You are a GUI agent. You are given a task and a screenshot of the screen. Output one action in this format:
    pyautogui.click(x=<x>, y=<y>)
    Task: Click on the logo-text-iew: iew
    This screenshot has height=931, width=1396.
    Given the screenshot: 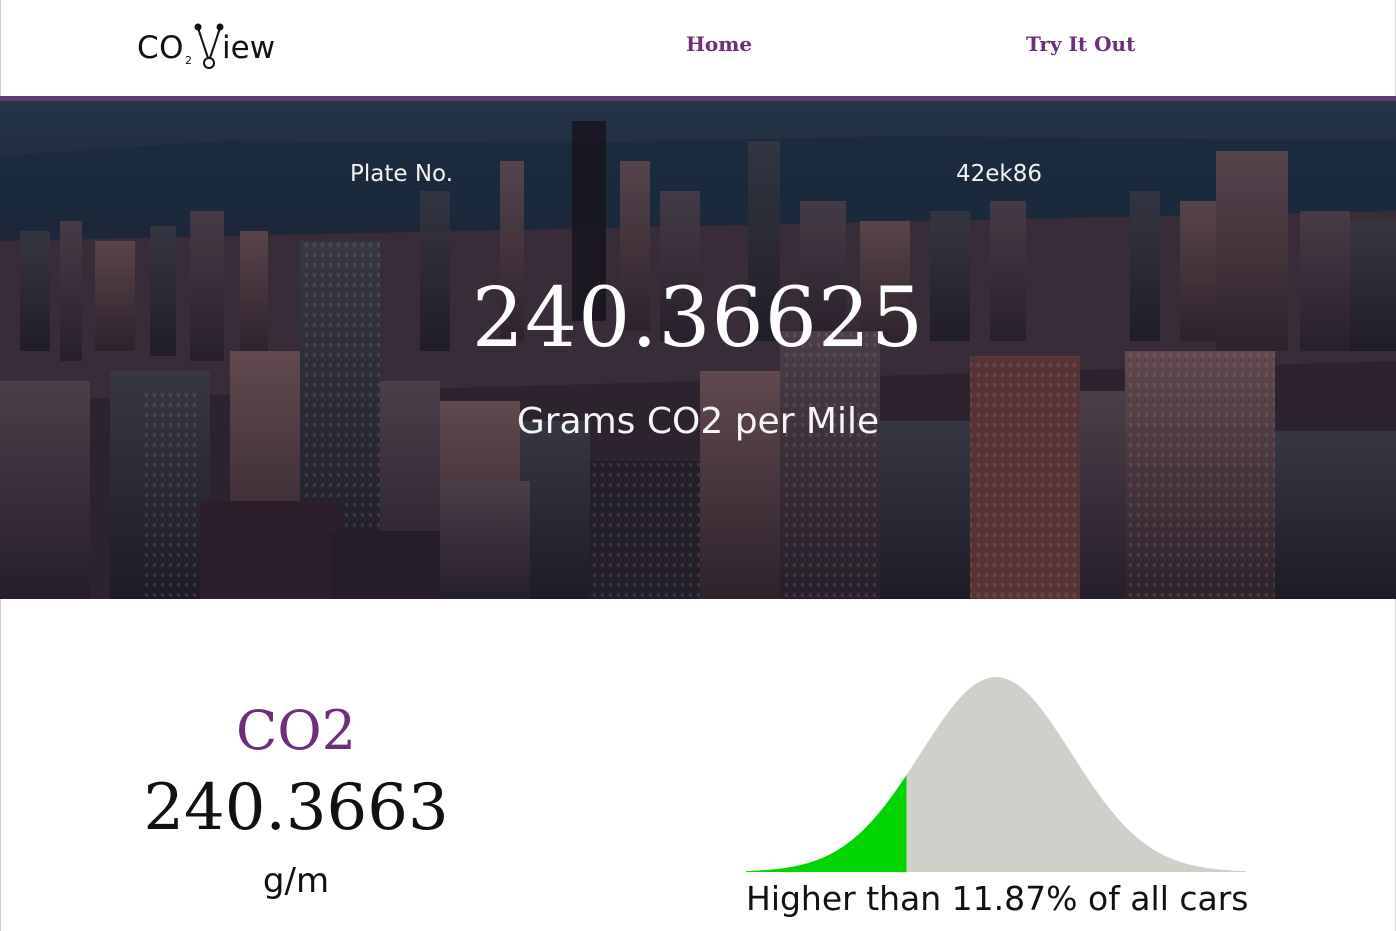 What is the action you would take?
    pyautogui.click(x=249, y=48)
    